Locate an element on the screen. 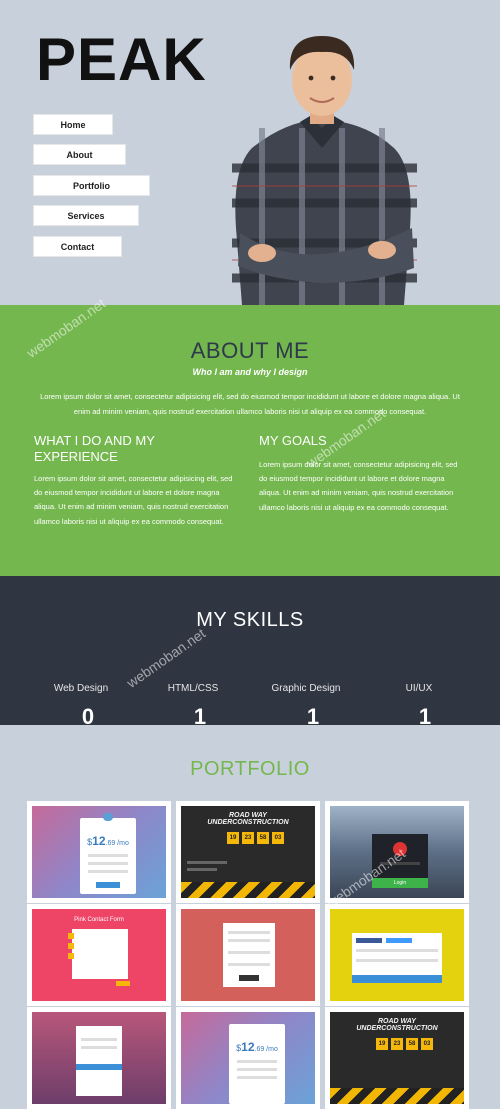 The width and height of the screenshot is (500, 1109). counter-seconds-2: 03 is located at coordinates (427, 1044).